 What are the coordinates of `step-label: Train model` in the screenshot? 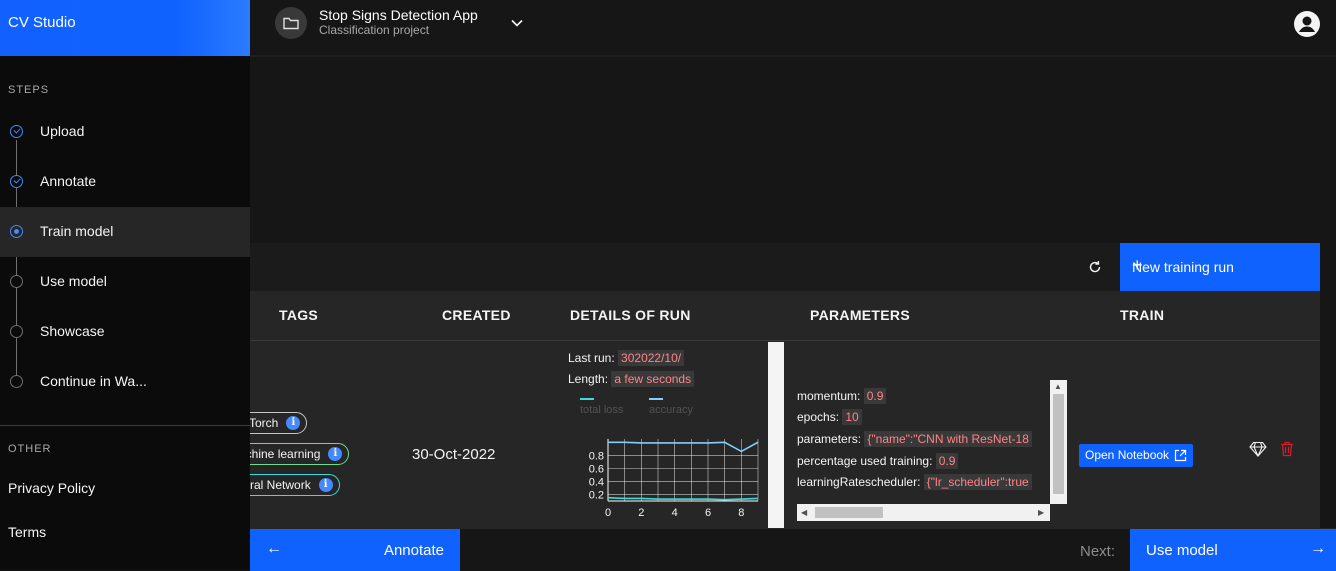 It's located at (77, 231).